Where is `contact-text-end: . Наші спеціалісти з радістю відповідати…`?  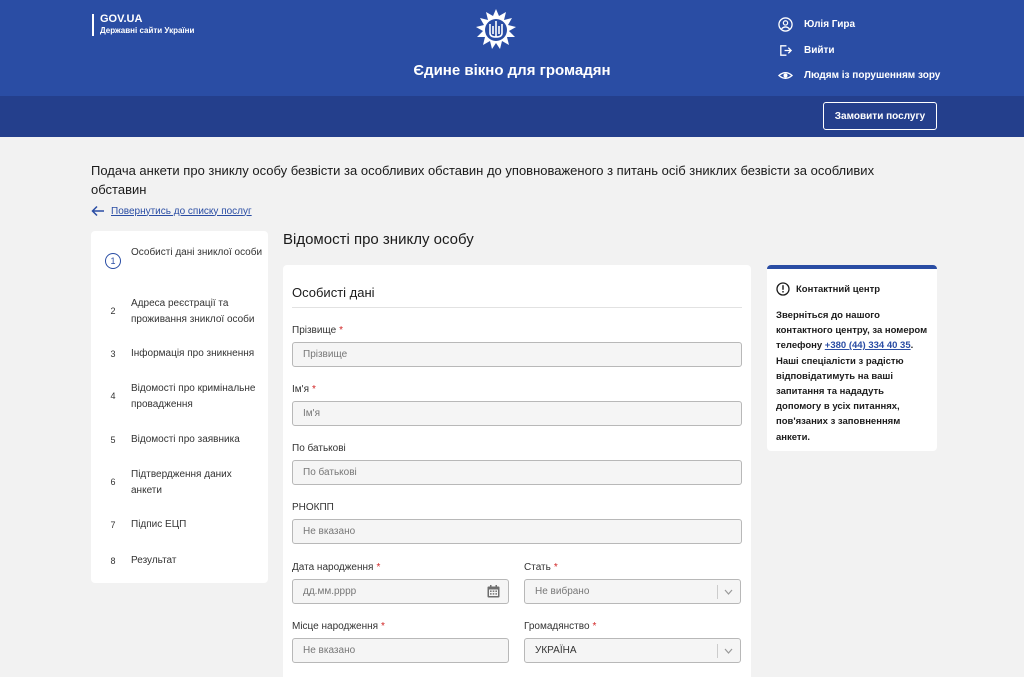
contact-text-end: . Наші спеціалісти з радістю відповідати… is located at coordinates (845, 391).